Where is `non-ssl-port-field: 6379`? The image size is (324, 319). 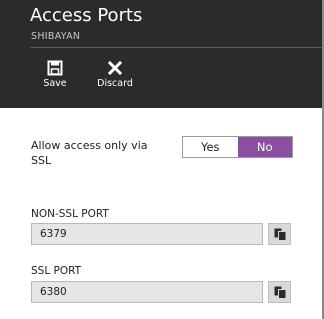 non-ssl-port-field: 6379 is located at coordinates (147, 234).